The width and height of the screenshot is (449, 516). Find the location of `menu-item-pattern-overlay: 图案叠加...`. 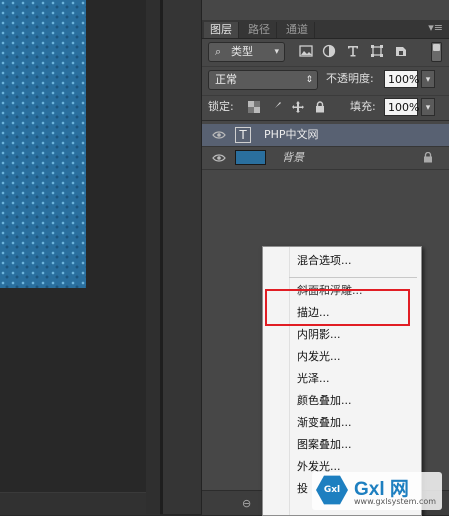

menu-item-pattern-overlay: 图案叠加... is located at coordinates (324, 445).